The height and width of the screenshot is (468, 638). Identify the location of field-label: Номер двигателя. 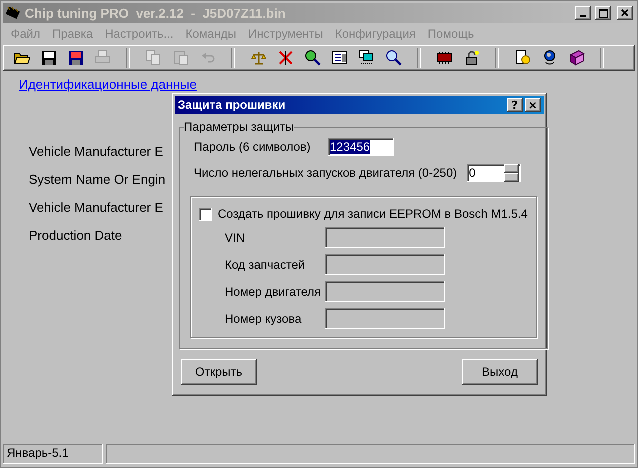
(273, 291).